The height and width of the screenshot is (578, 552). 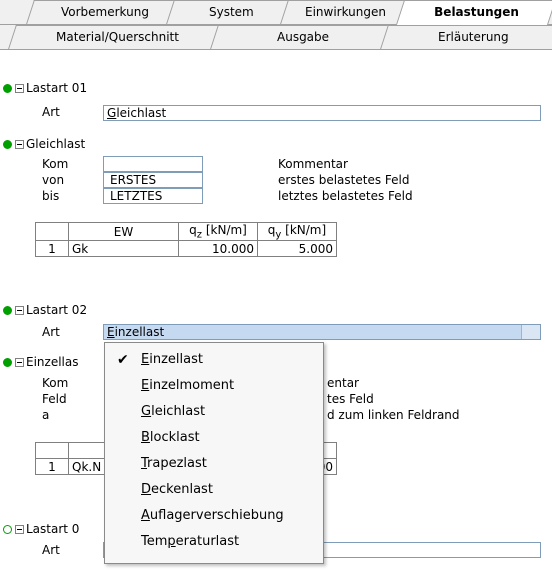 I want to click on kom-field, so click(x=153, y=164).